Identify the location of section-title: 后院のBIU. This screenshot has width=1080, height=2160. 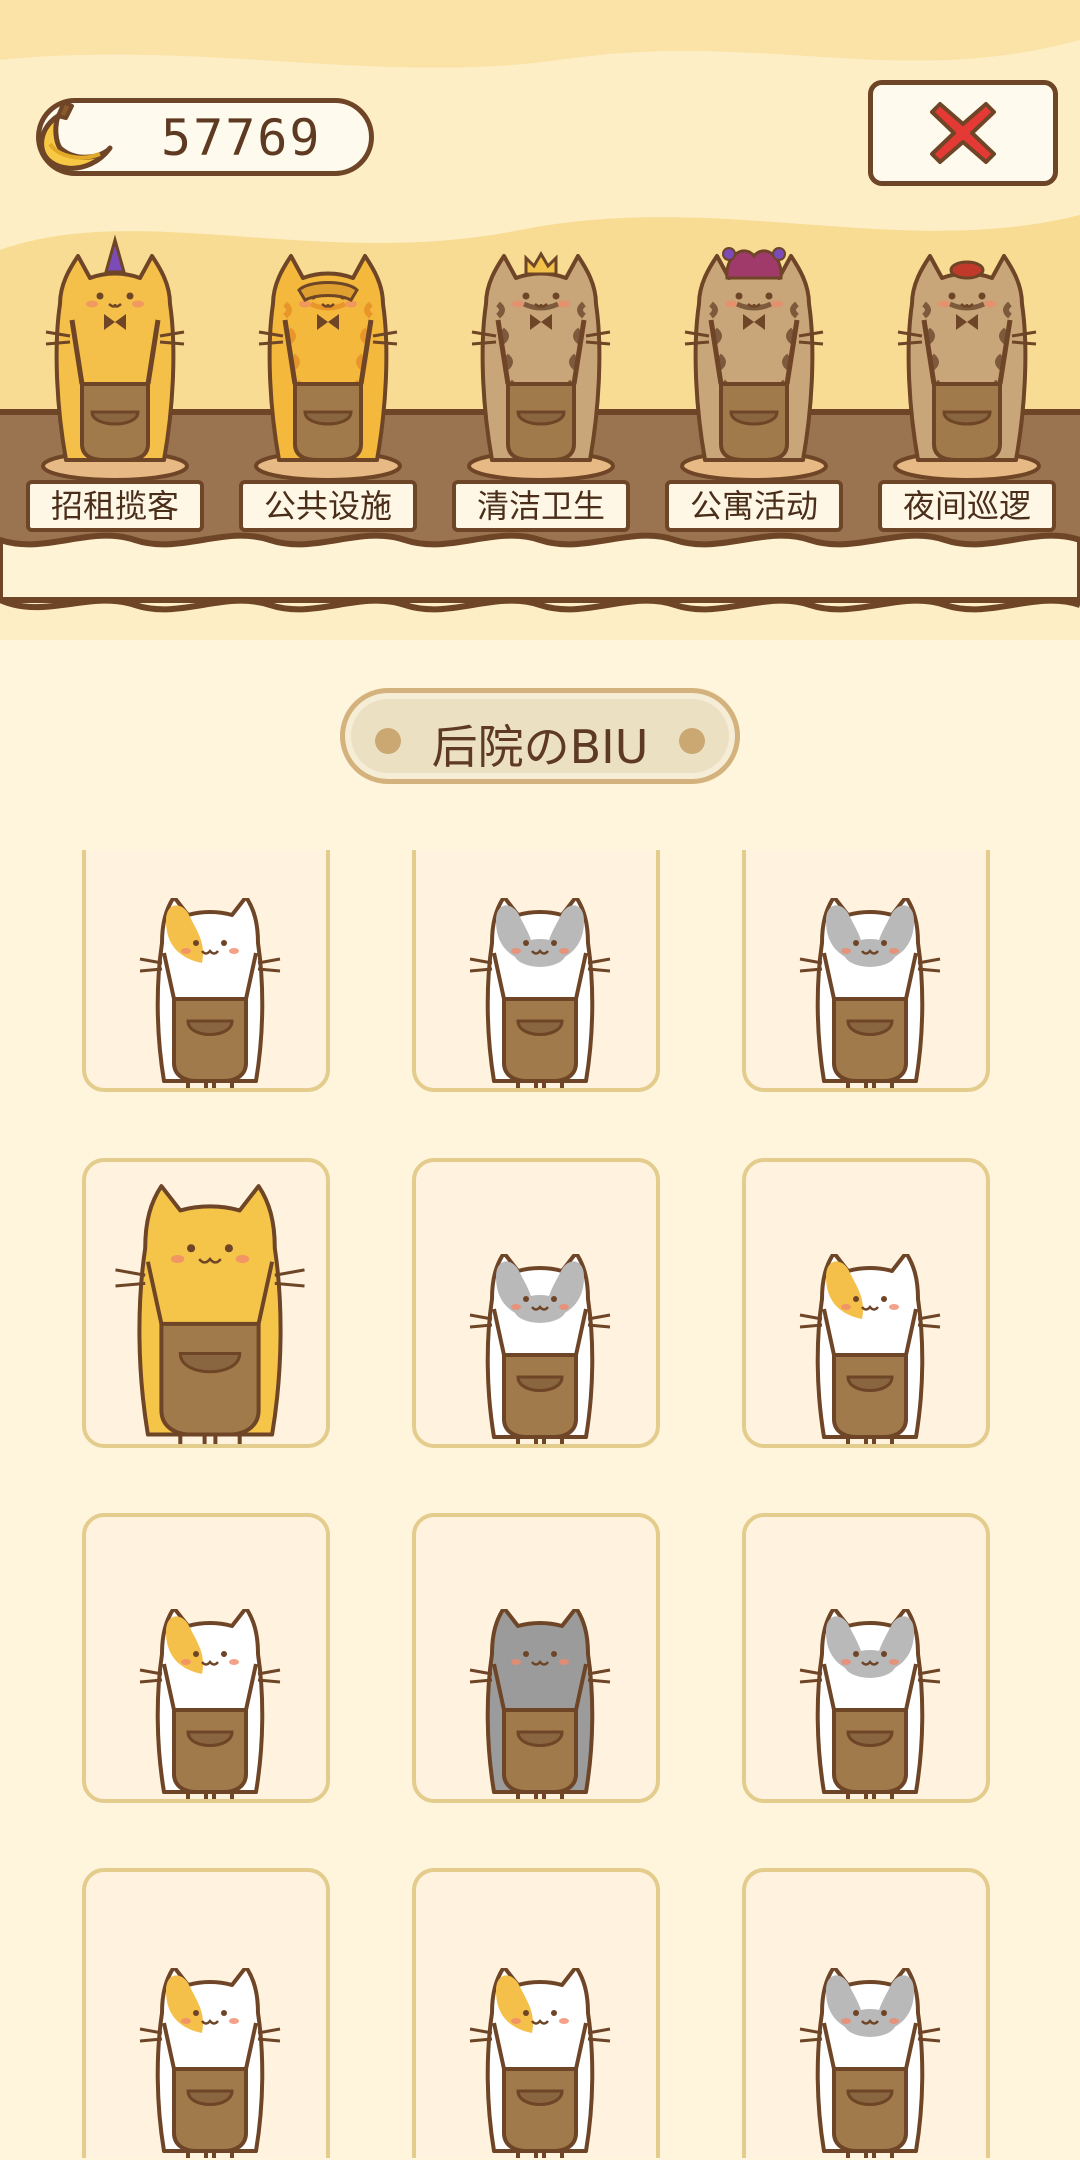
(540, 736).